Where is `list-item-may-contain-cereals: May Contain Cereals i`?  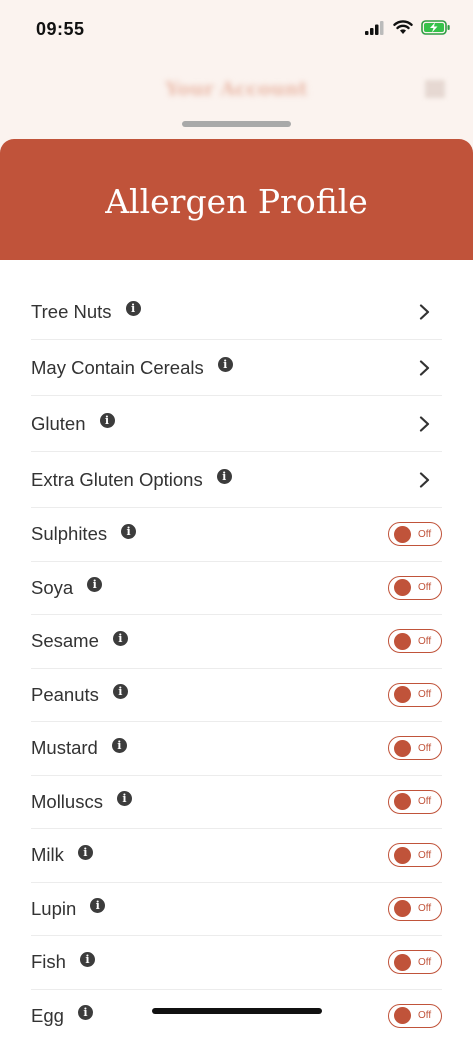
list-item-may-contain-cereals: May Contain Cereals i is located at coordinates (236, 368).